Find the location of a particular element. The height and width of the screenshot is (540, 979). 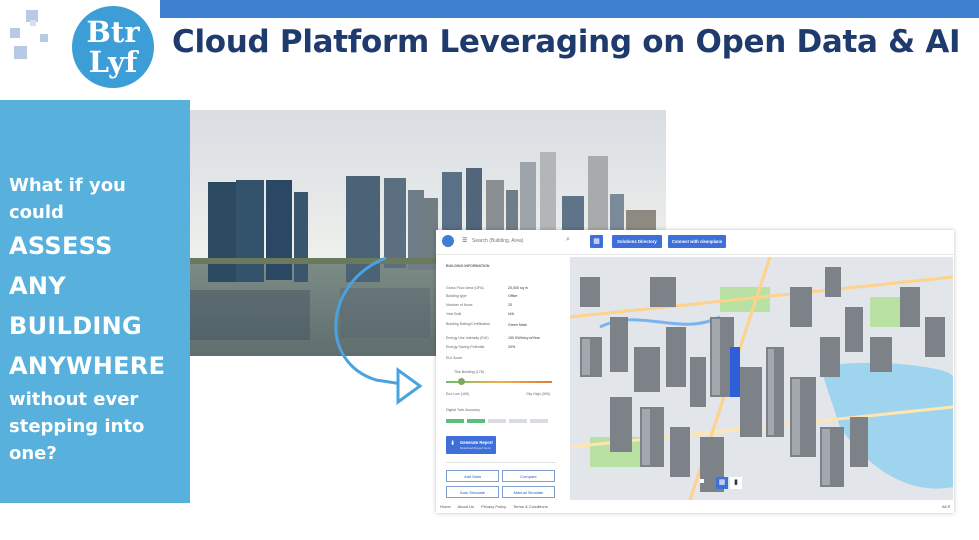

digital-twin-label: Digital Twin Accuracy is located at coordinates (463, 410).